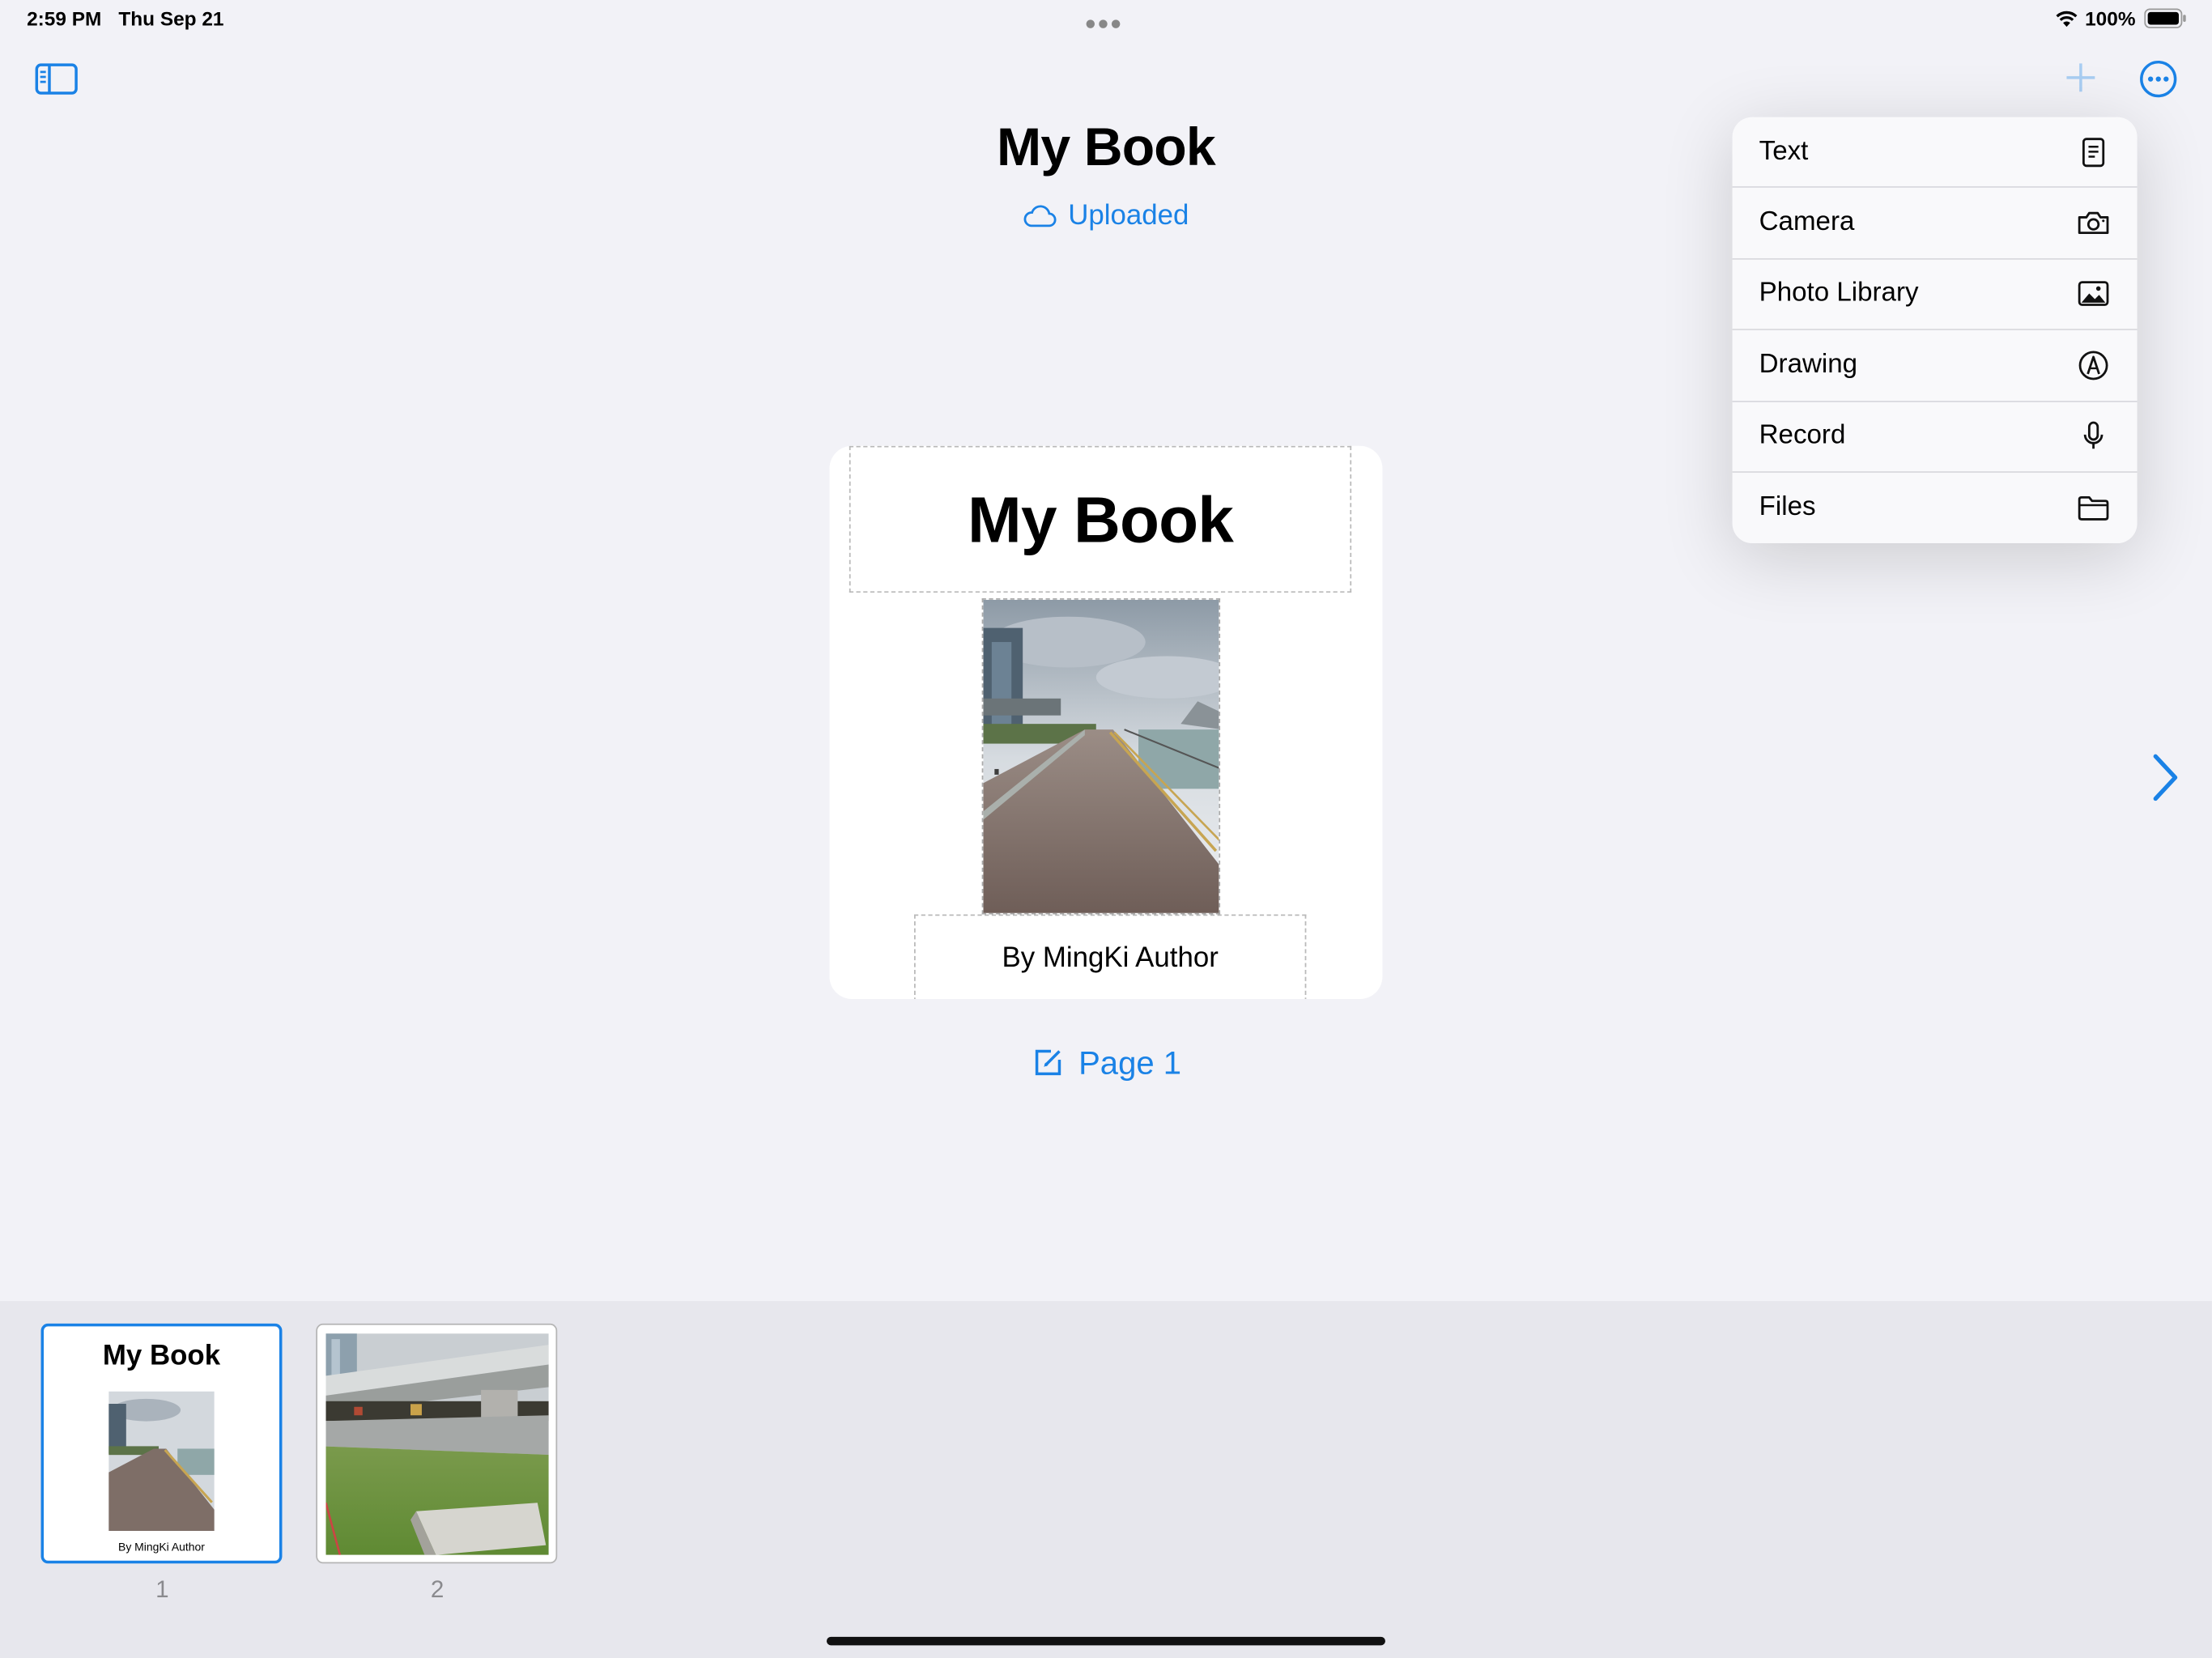  I want to click on upload-status-label: Uploaded, so click(1129, 216).